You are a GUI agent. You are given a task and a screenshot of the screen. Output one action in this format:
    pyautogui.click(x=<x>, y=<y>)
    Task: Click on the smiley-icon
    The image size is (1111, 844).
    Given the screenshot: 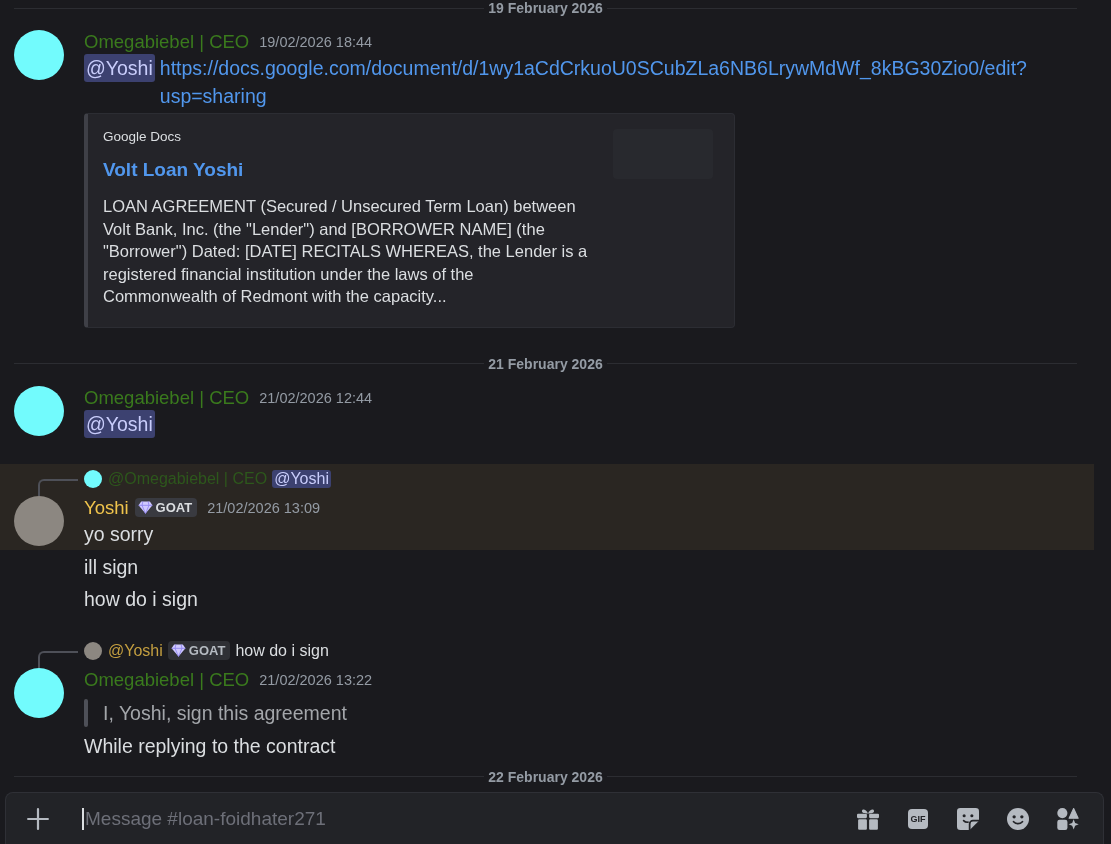 What is the action you would take?
    pyautogui.click(x=1018, y=818)
    